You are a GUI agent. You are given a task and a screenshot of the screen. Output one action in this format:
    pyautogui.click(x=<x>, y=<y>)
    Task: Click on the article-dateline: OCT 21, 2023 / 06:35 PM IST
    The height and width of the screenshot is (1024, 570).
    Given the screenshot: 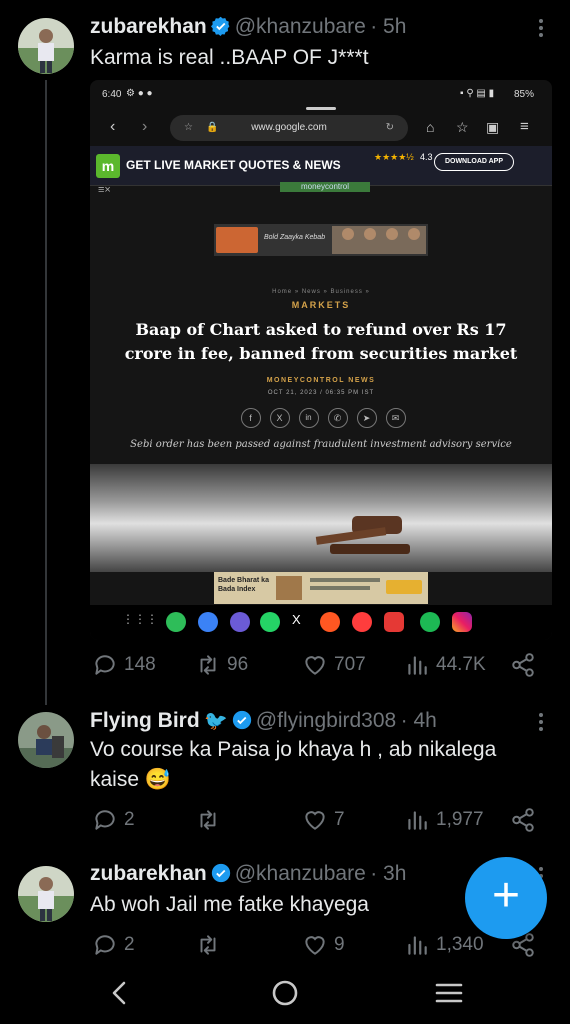 What is the action you would take?
    pyautogui.click(x=321, y=393)
    